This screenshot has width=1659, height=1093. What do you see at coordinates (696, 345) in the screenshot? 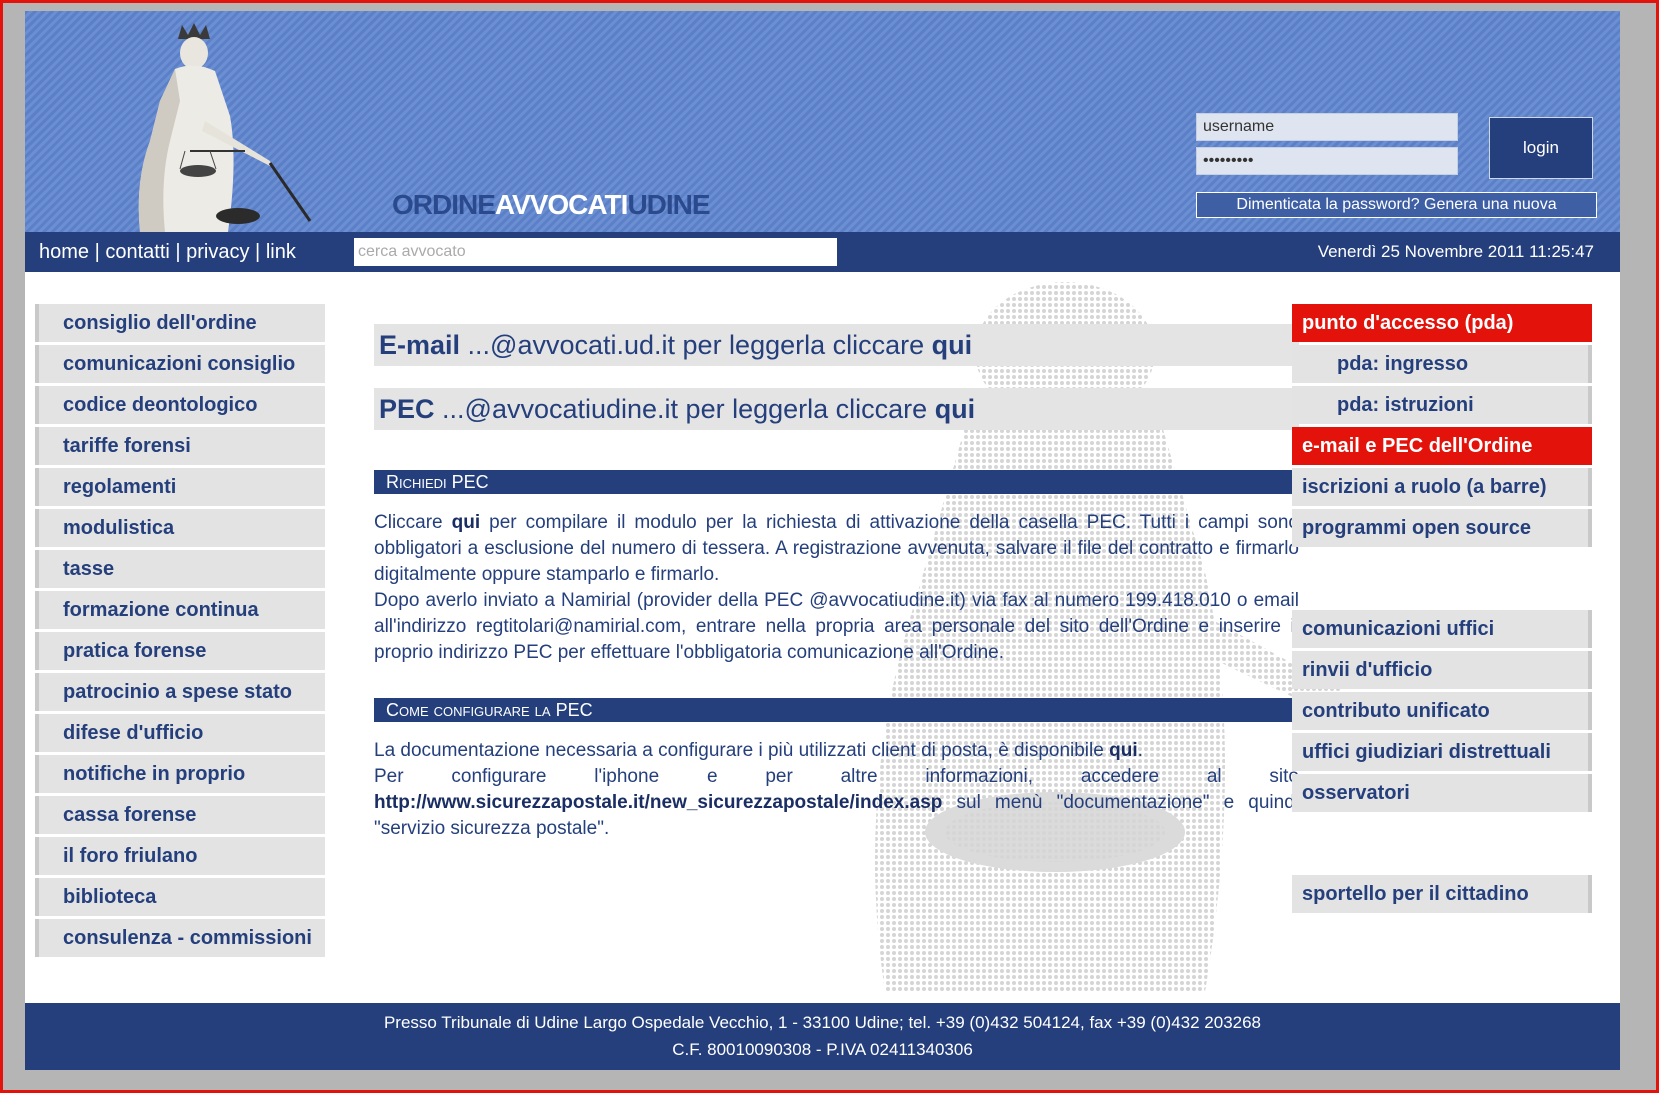
I see `email-text: ...@avvocati.ud.it per leggerla cliccare` at bounding box center [696, 345].